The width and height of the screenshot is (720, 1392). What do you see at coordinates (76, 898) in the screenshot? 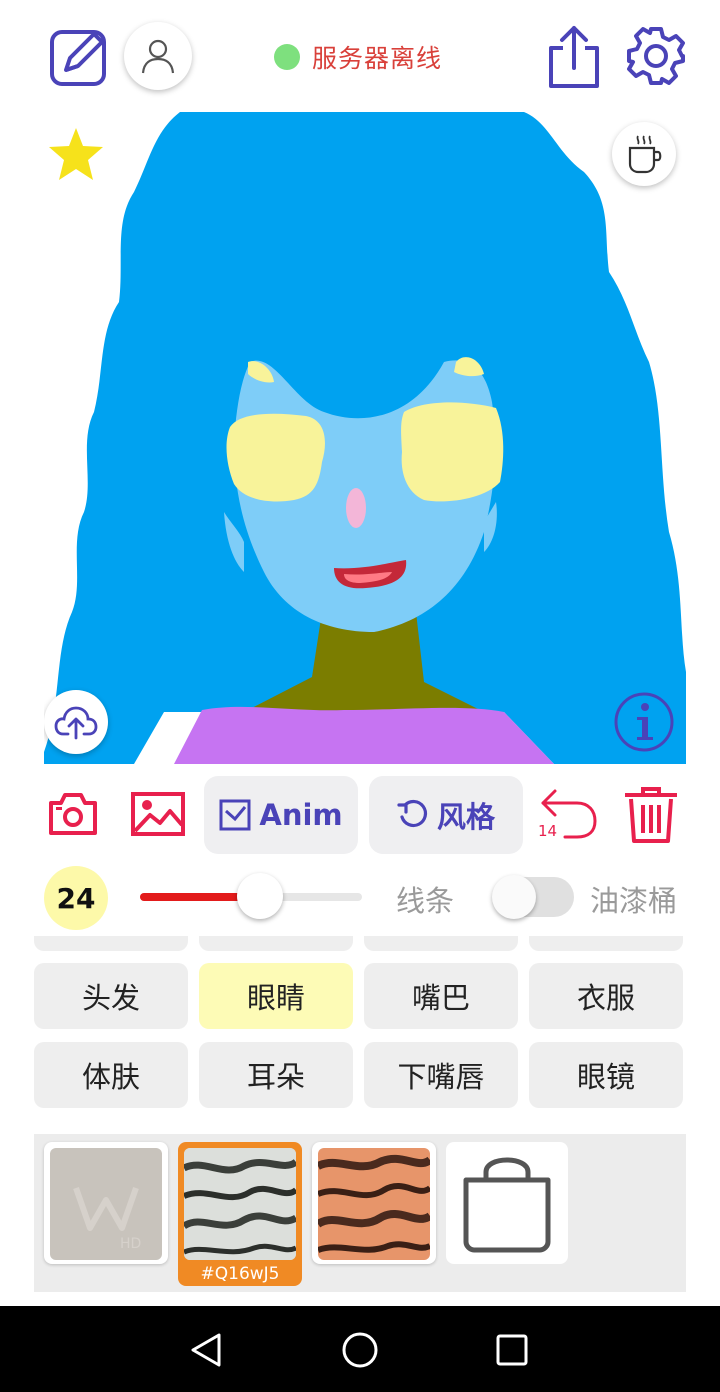
I see `brush-size-badge: 24` at bounding box center [76, 898].